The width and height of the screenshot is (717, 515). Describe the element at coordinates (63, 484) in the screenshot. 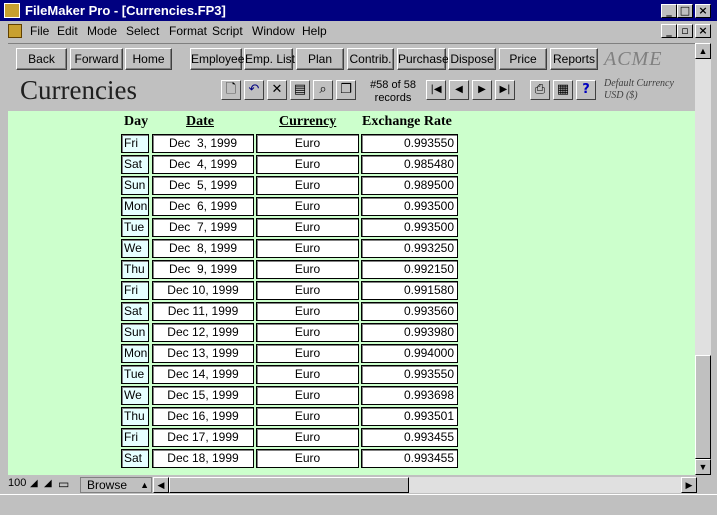

I see `status-area-toggle-icon: ▭` at that location.